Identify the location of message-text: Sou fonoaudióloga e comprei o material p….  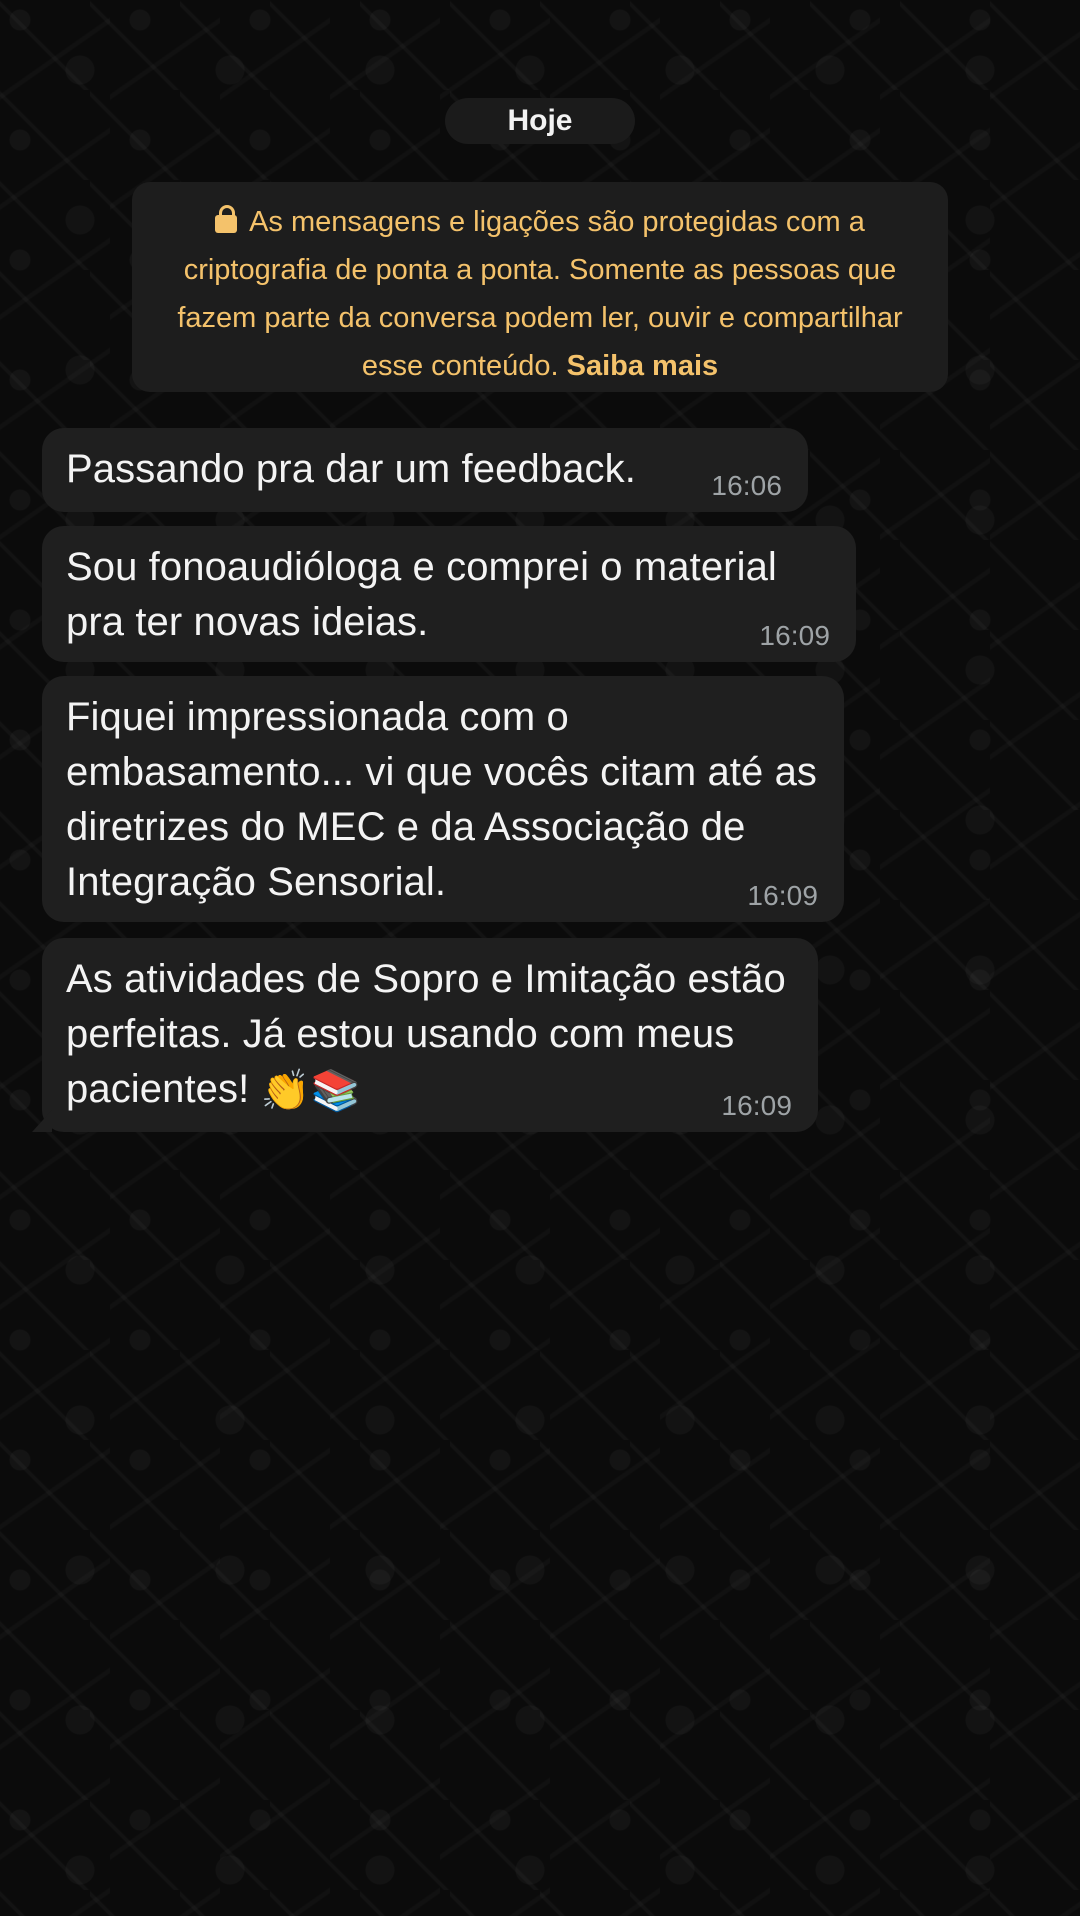
(421, 594).